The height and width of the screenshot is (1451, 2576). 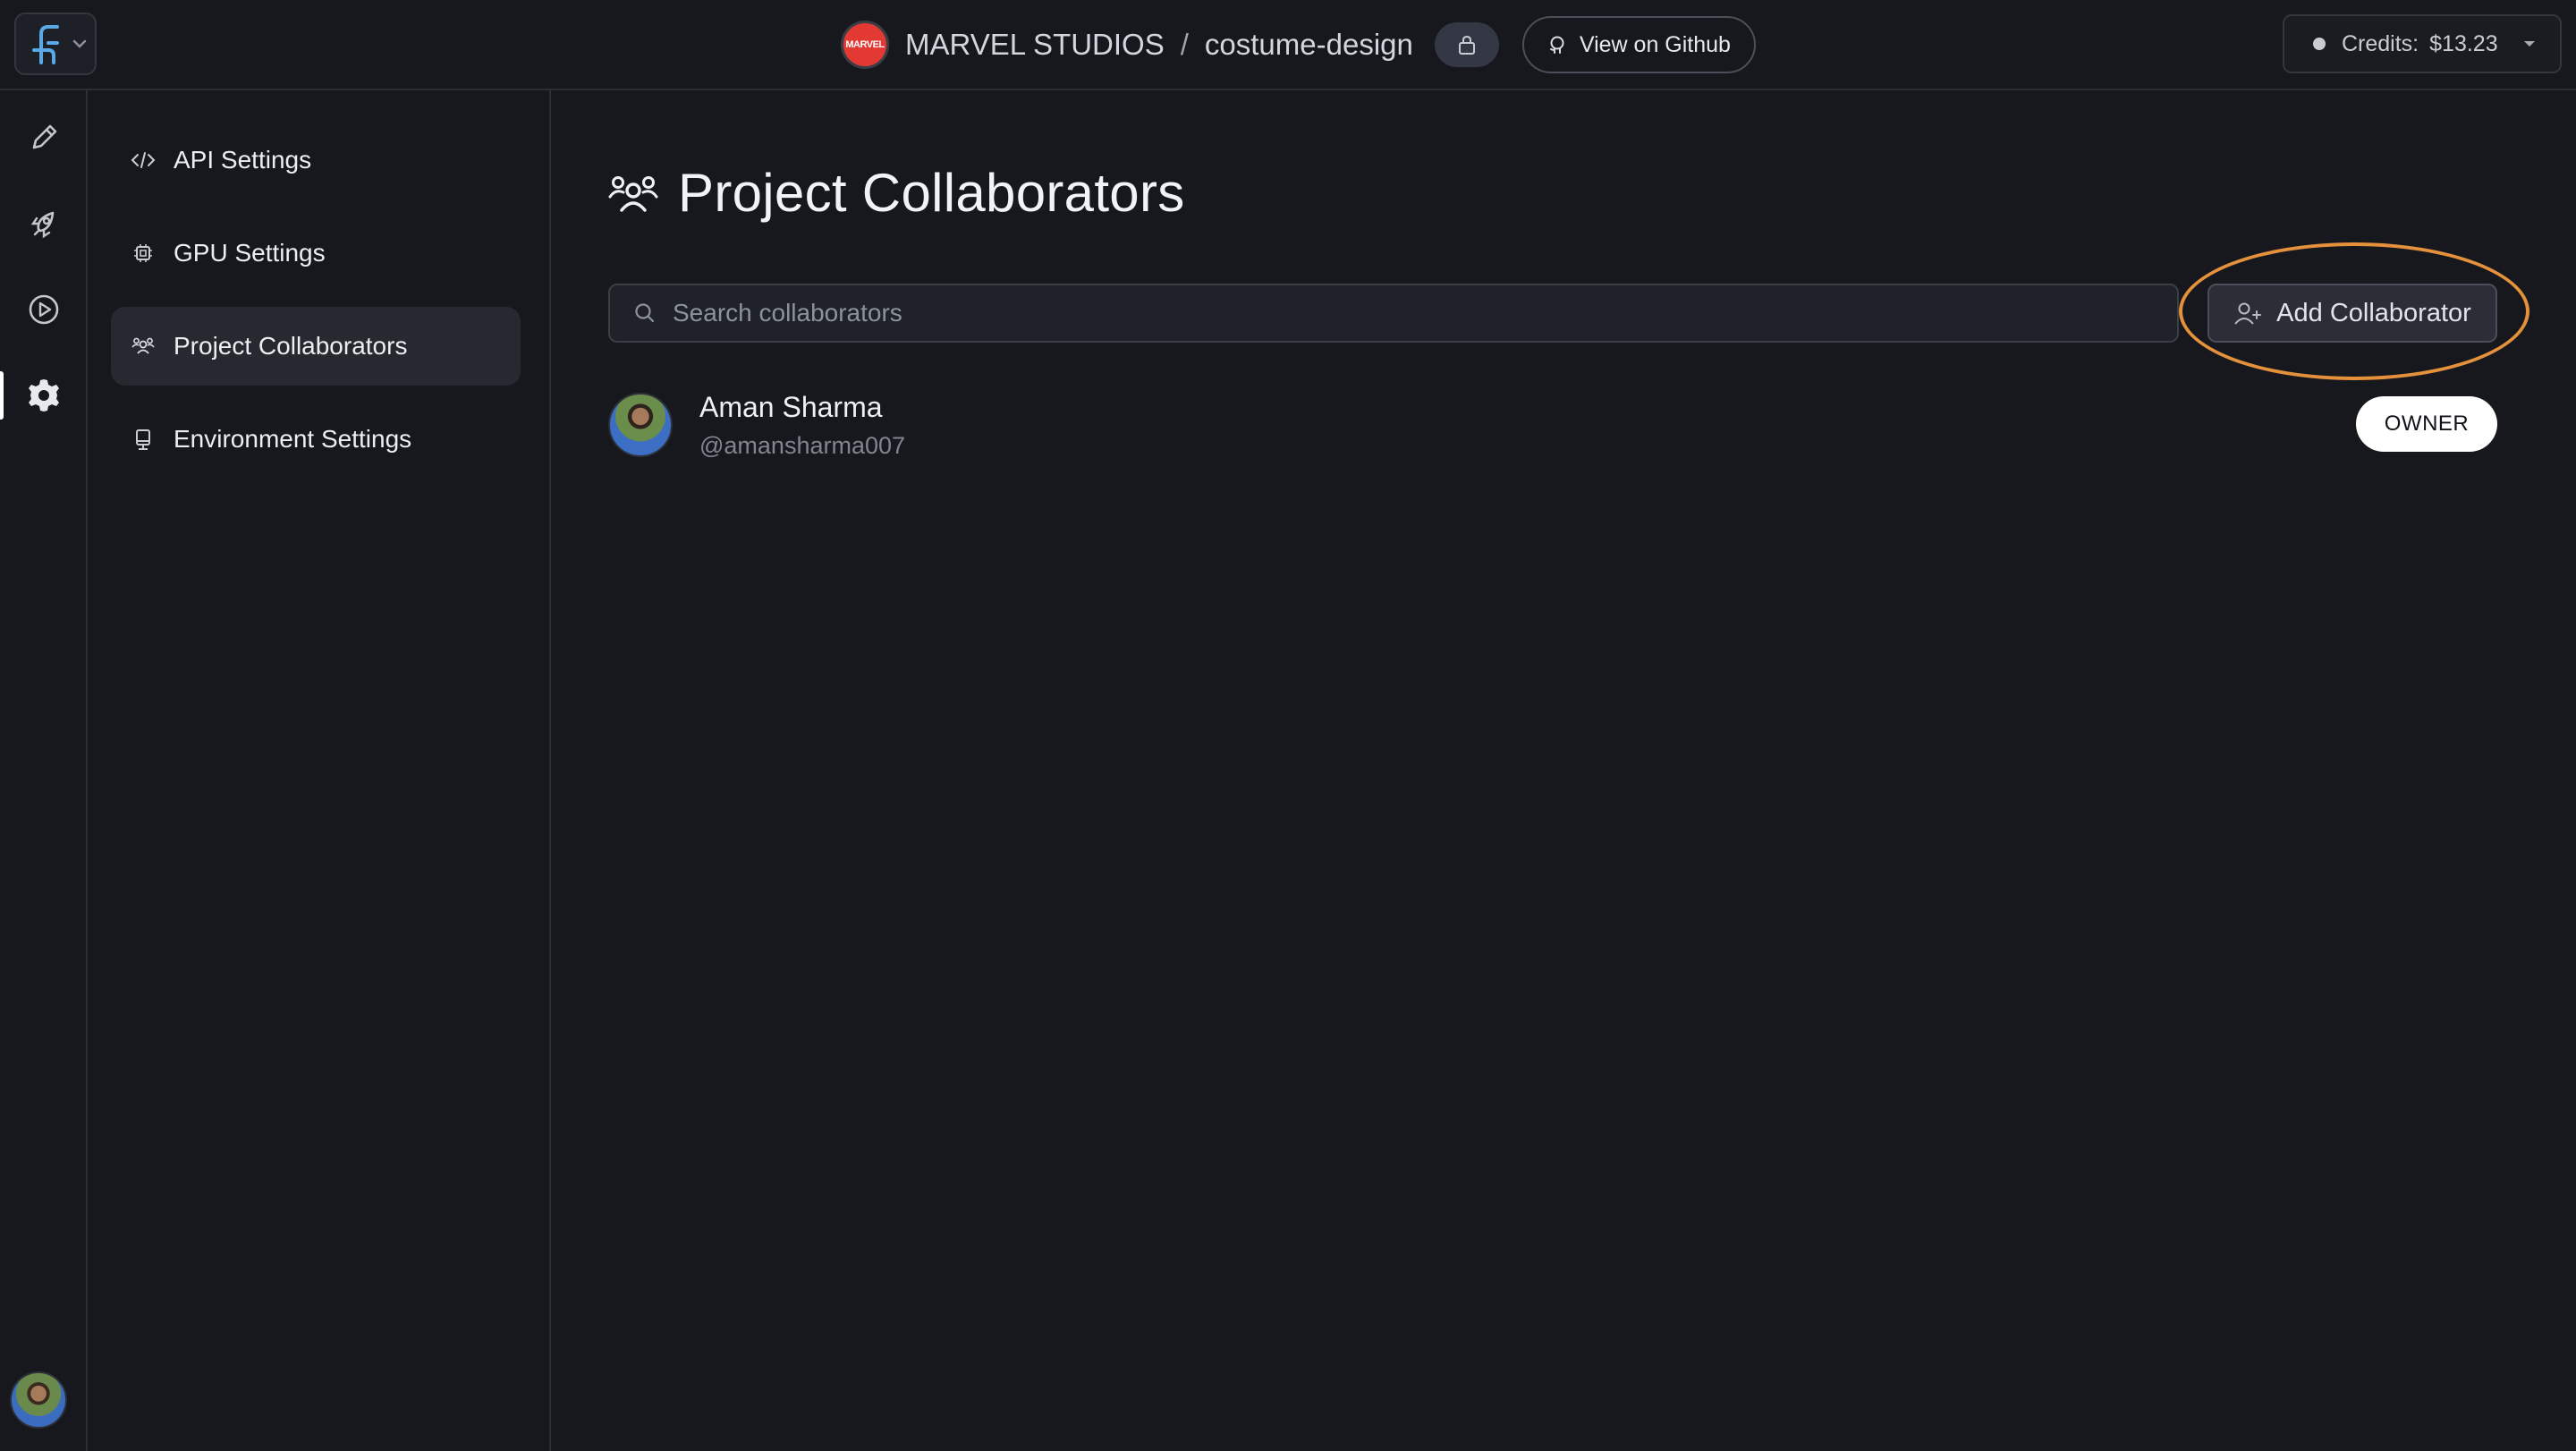 I want to click on rail-item-edit, so click(x=44, y=137).